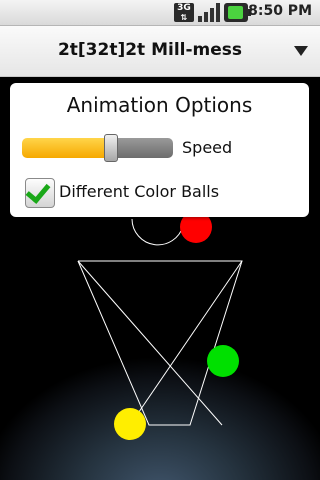 The width and height of the screenshot is (320, 480). What do you see at coordinates (139, 191) in the screenshot?
I see `different-colors-label: Different Color Balls` at bounding box center [139, 191].